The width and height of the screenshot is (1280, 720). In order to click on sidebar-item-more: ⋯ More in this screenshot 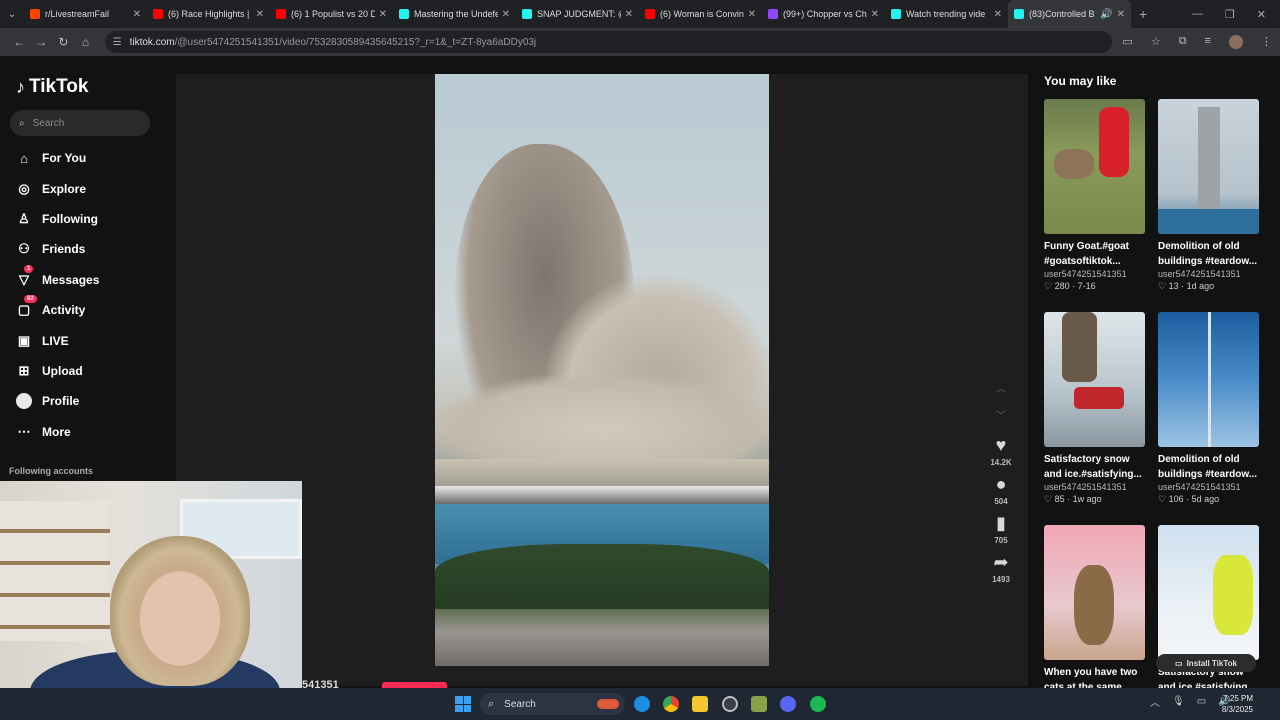, I will do `click(43, 432)`.